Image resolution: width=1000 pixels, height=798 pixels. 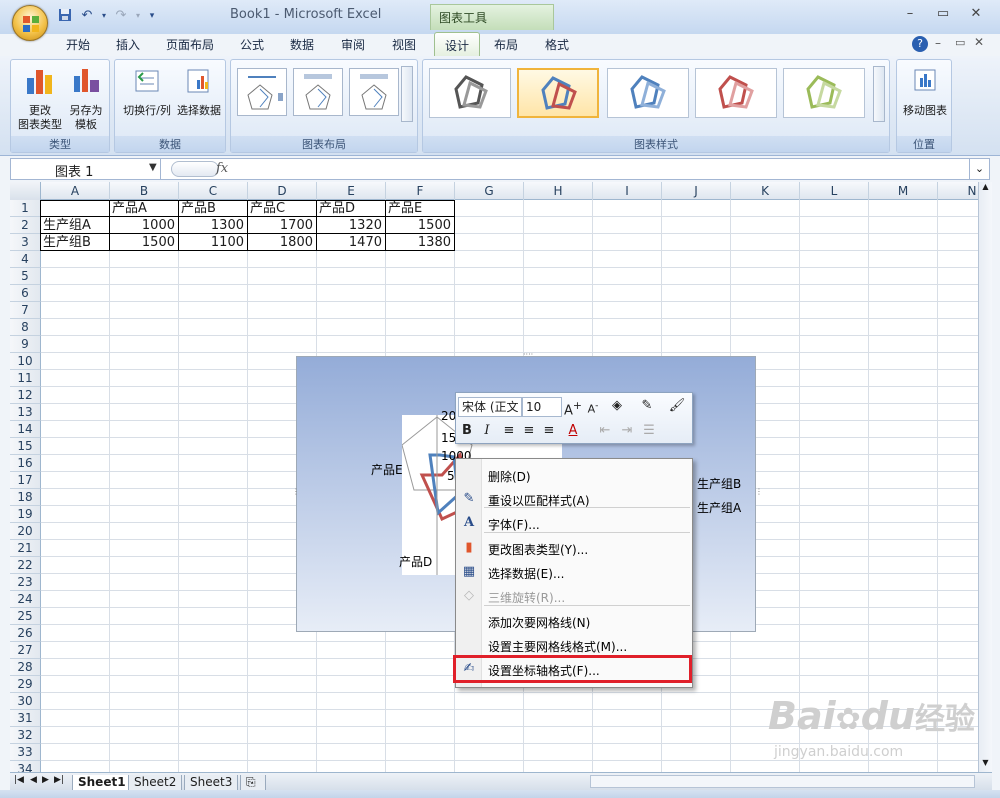 What do you see at coordinates (25, 446) in the screenshot?
I see `row-header: 15` at bounding box center [25, 446].